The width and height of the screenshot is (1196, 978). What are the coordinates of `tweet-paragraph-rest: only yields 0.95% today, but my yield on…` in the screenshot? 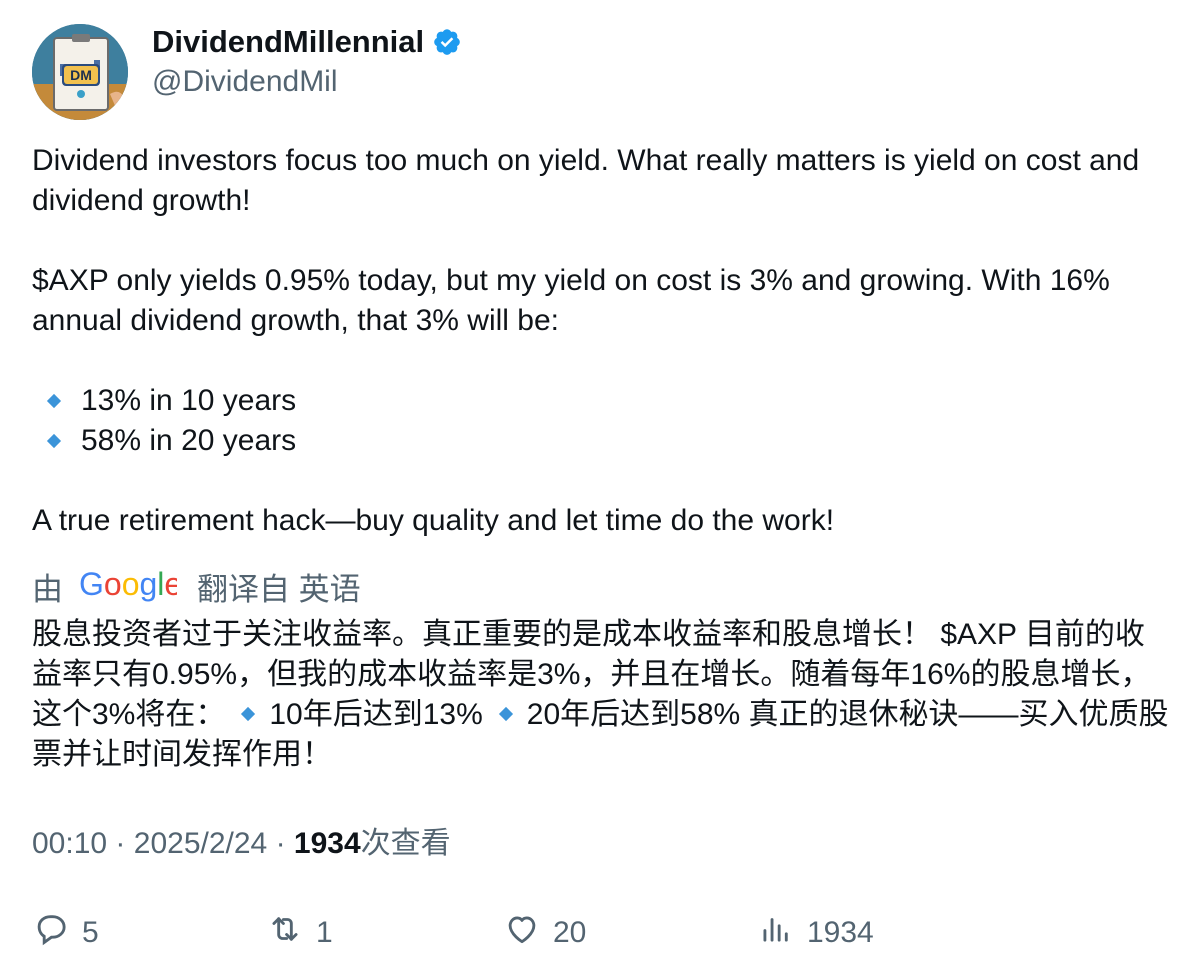 It's located at (571, 300).